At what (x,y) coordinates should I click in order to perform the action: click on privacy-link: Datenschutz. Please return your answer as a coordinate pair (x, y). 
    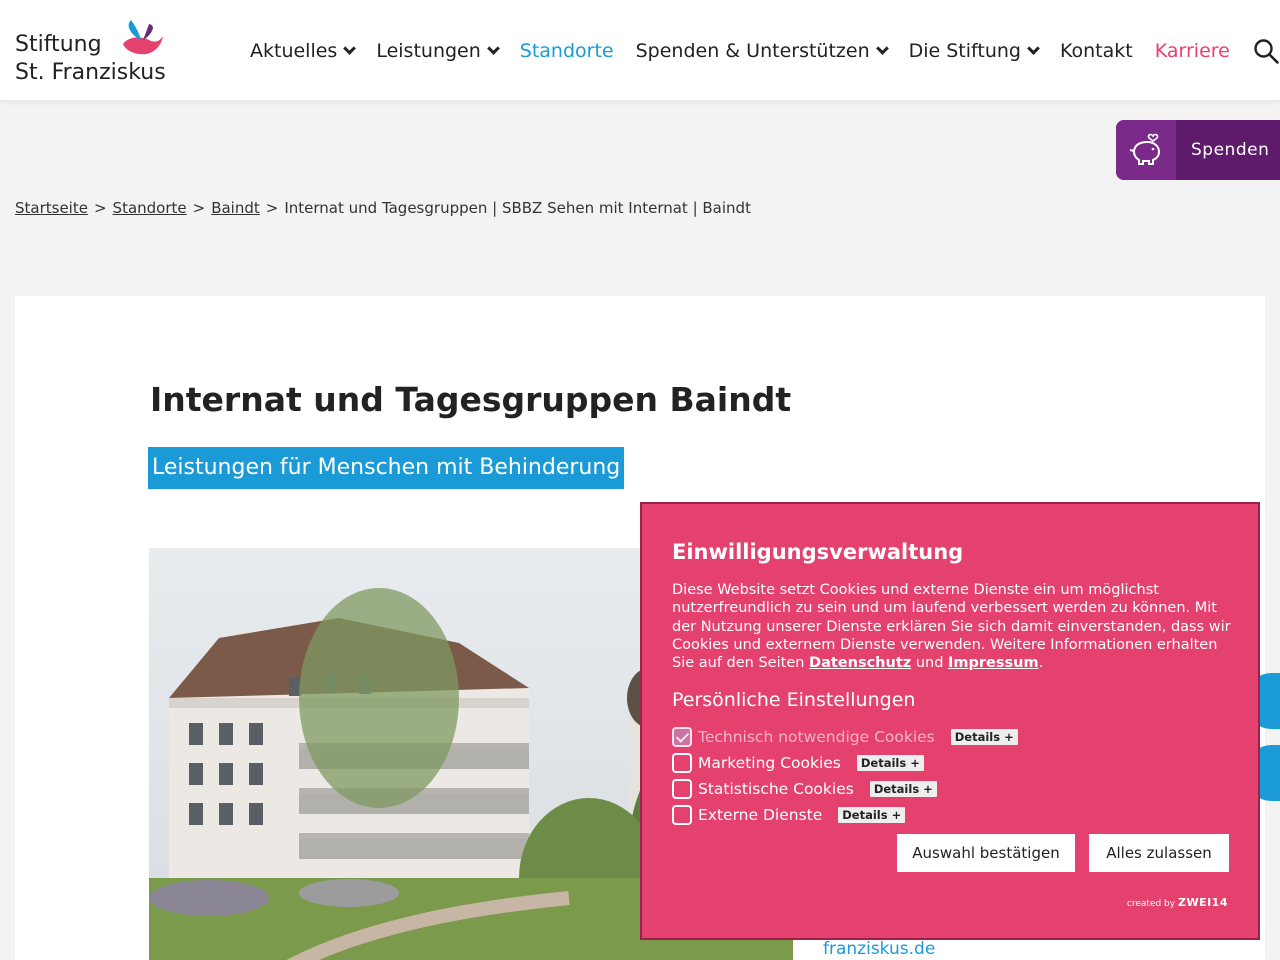
    Looking at the image, I should click on (860, 663).